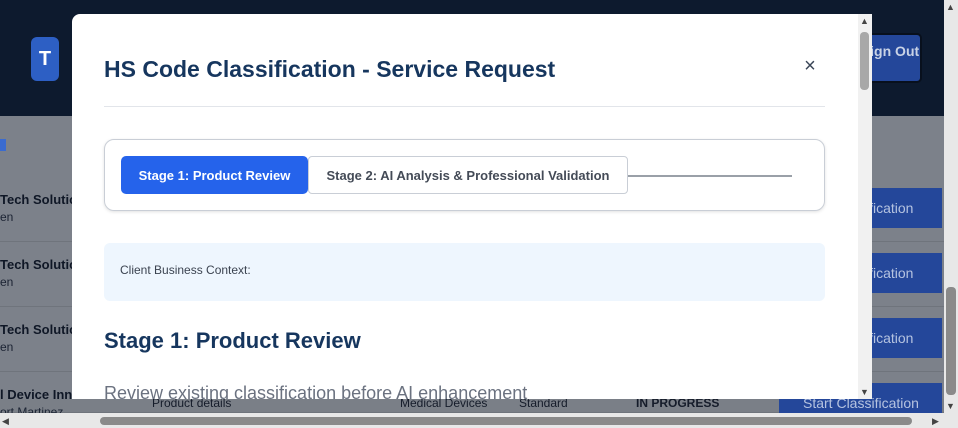 The image size is (958, 428). What do you see at coordinates (3, 145) in the screenshot?
I see `filter-badge` at bounding box center [3, 145].